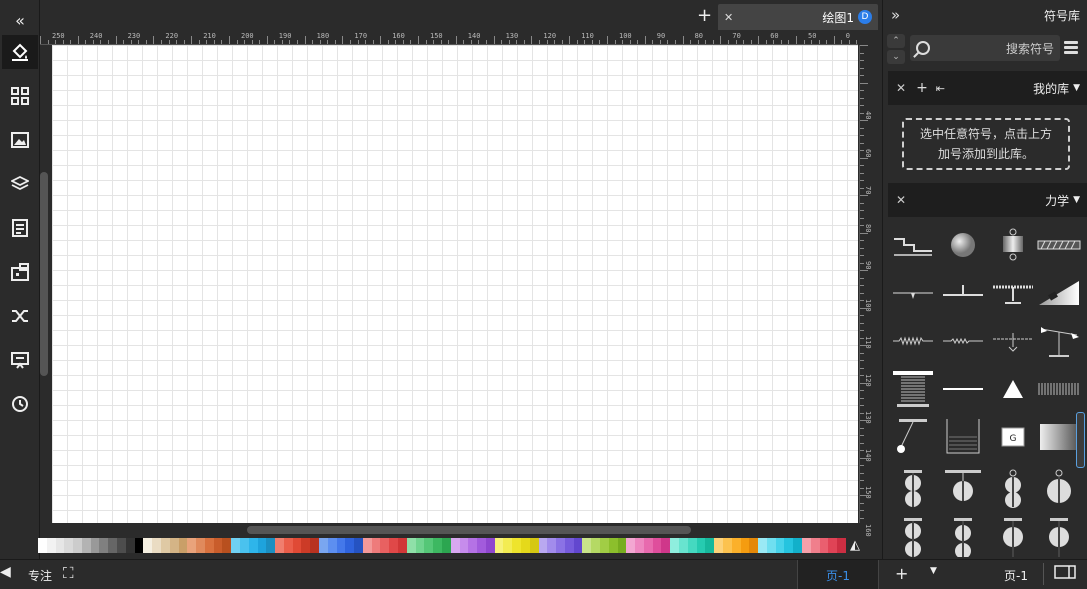 Image resolution: width=1087 pixels, height=589 pixels. Describe the element at coordinates (1073, 48) in the screenshot. I see `library-manage-icon` at that location.